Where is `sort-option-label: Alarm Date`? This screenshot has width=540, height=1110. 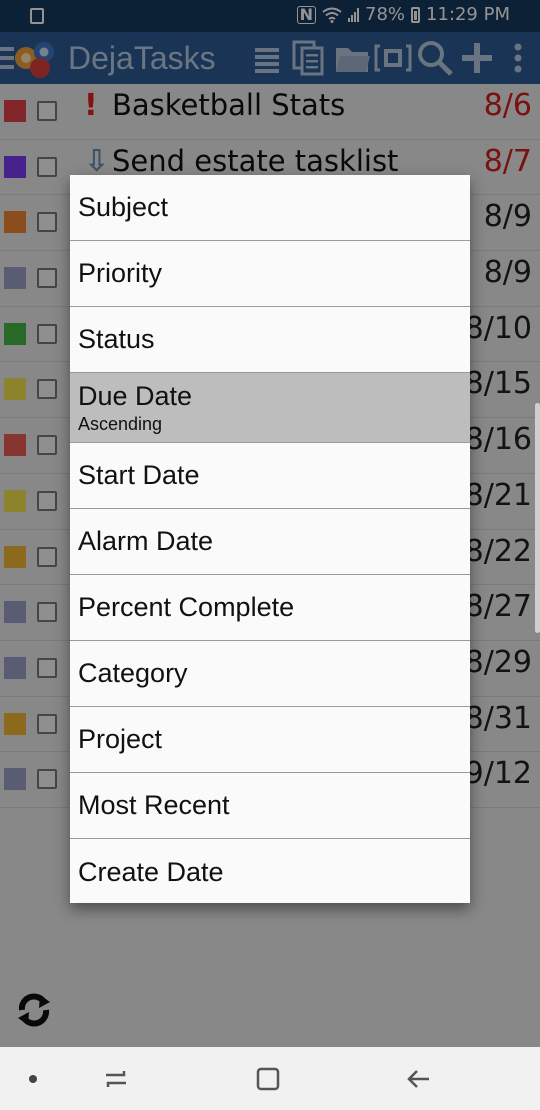 sort-option-label: Alarm Date is located at coordinates (146, 541).